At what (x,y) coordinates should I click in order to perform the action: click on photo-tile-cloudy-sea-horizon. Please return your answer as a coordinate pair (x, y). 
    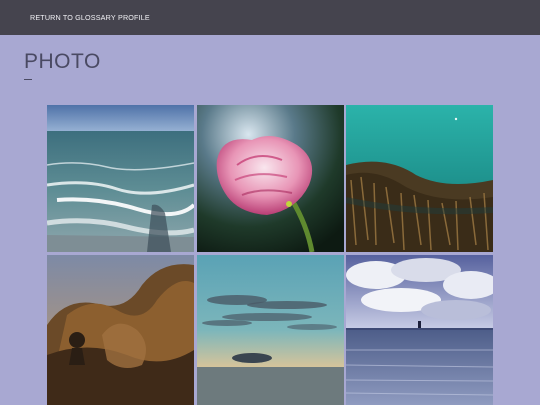
    Looking at the image, I should click on (419, 330).